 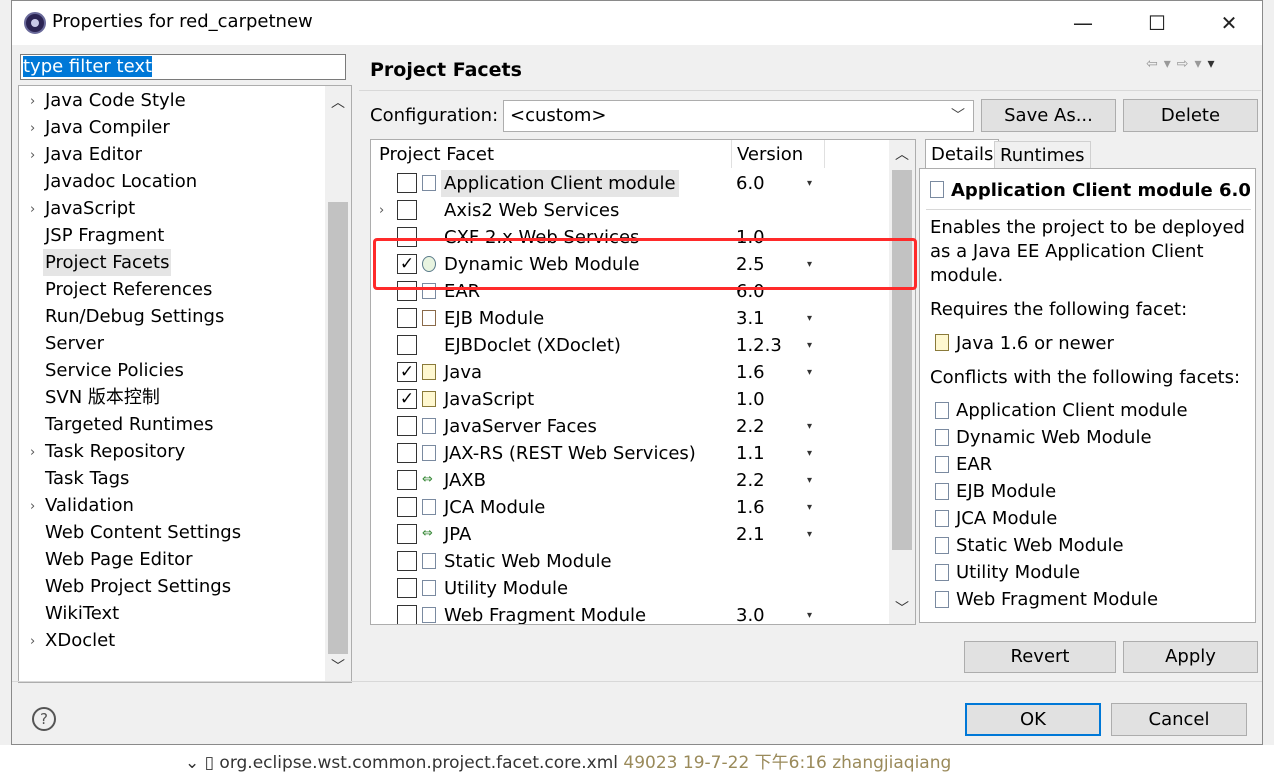 I want to click on tree-item: Run/Debug Settings, so click(x=134, y=316).